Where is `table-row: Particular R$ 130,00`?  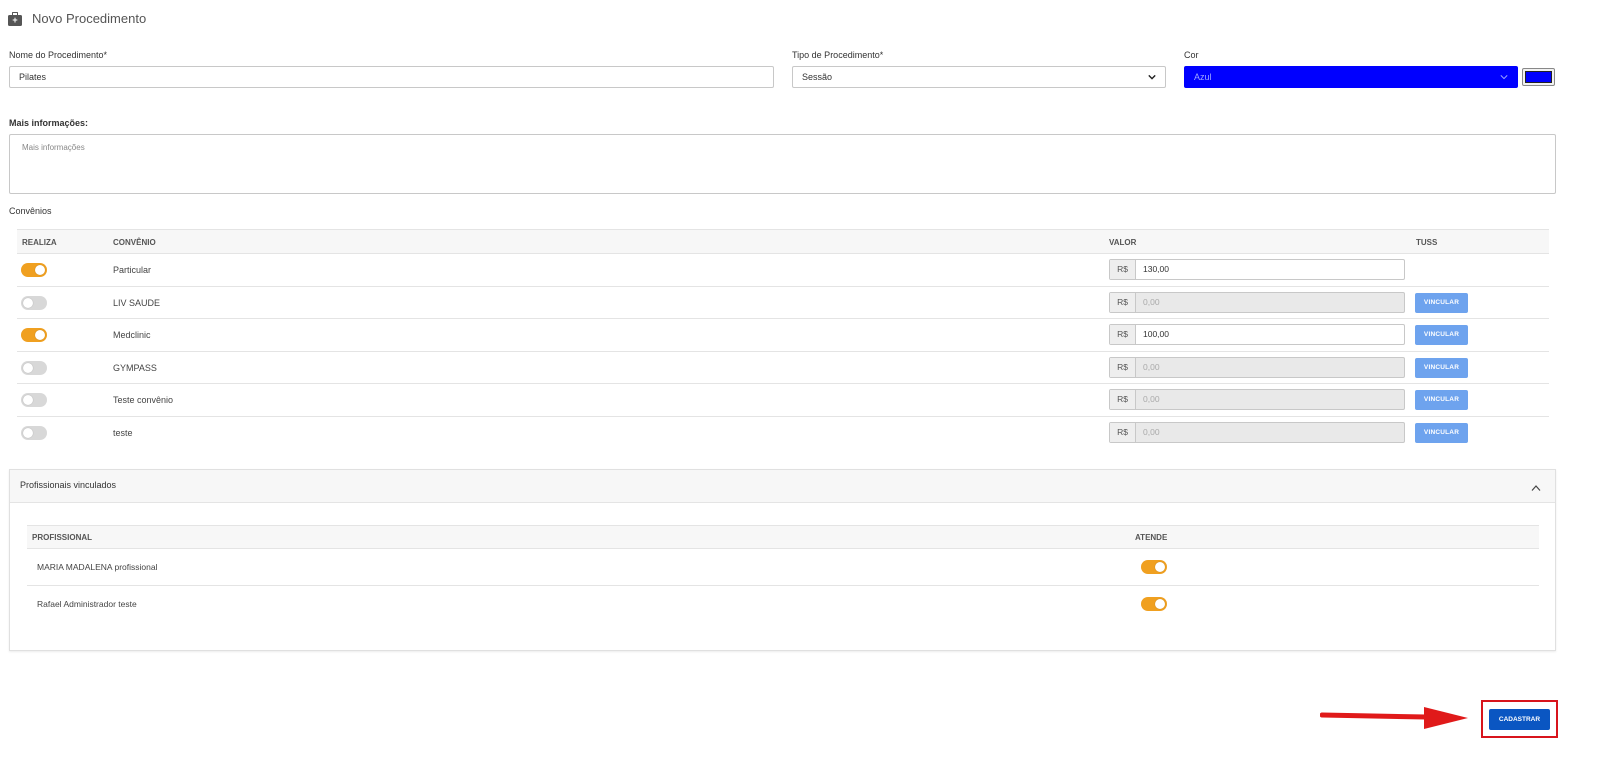 table-row: Particular R$ 130,00 is located at coordinates (783, 270).